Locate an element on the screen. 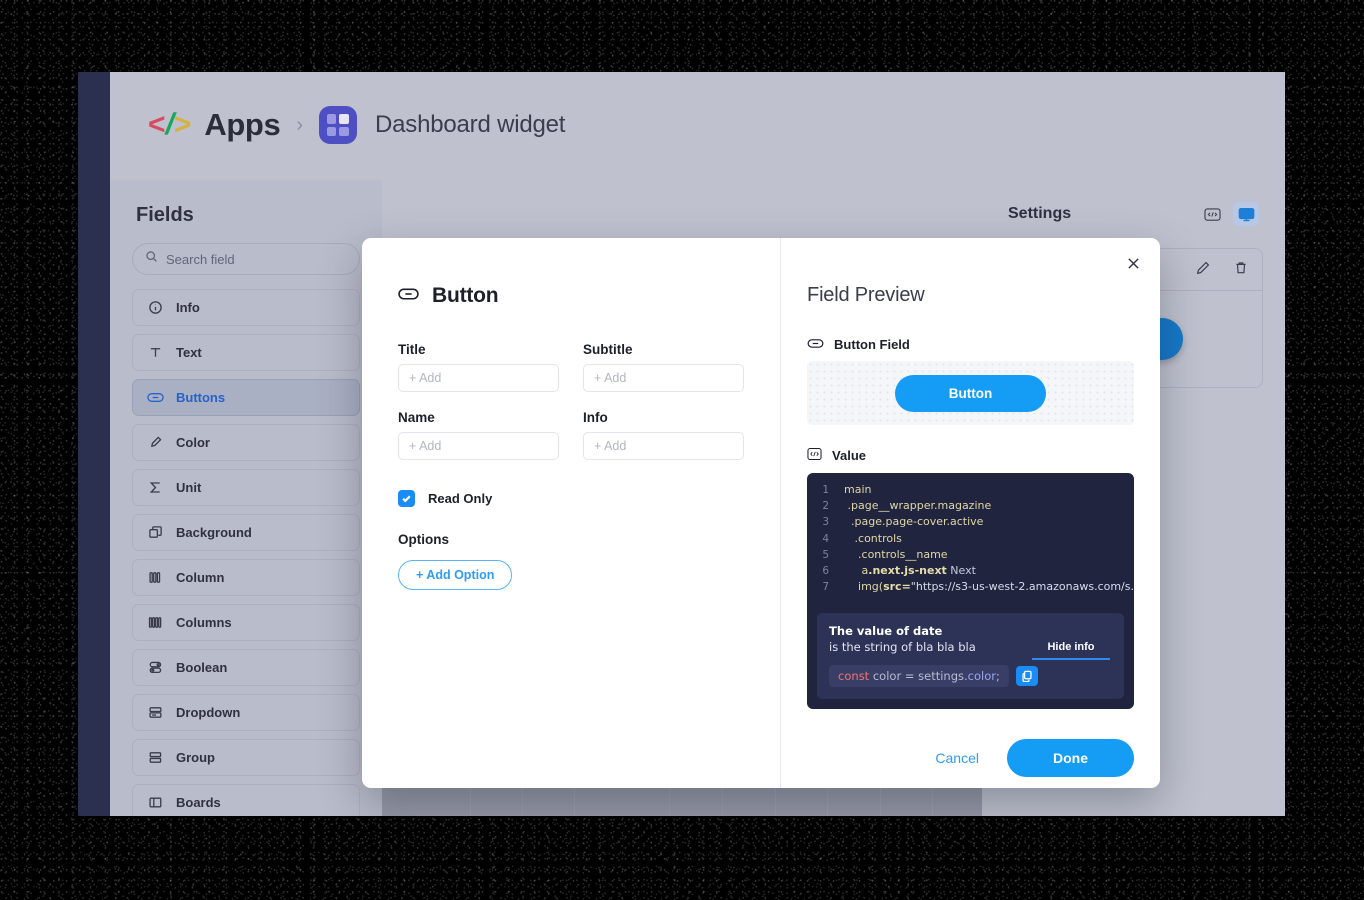 This screenshot has width=1364, height=900. done-button: Done is located at coordinates (1070, 758).